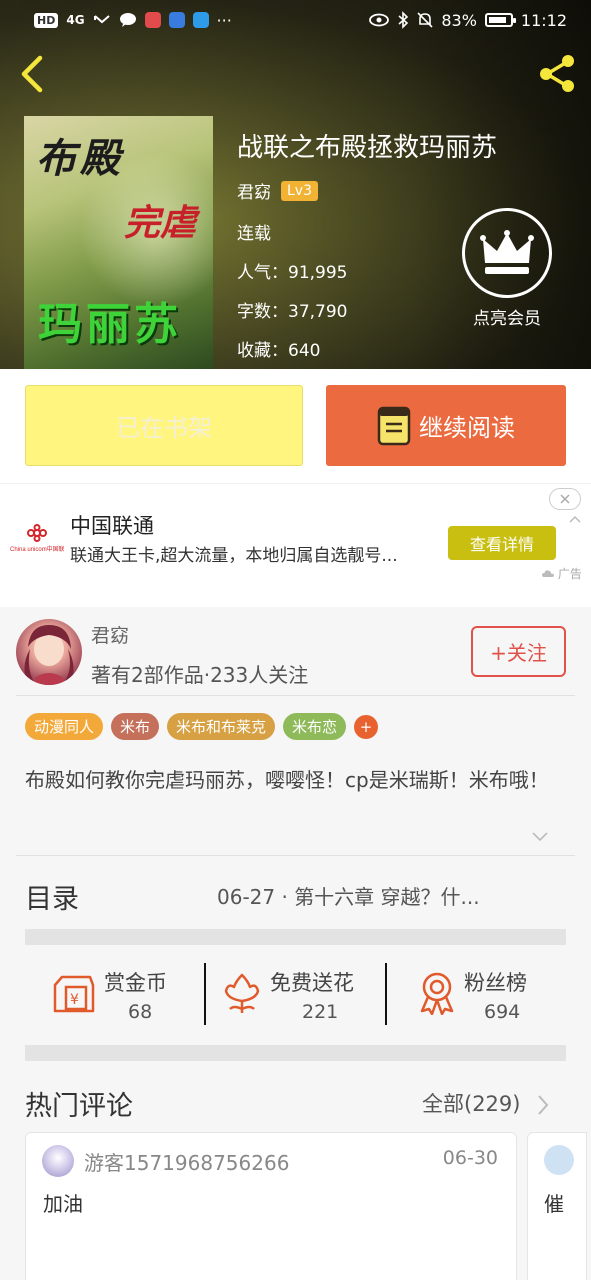 The image size is (591, 1280). I want to click on comment-card: 催, so click(557, 1206).